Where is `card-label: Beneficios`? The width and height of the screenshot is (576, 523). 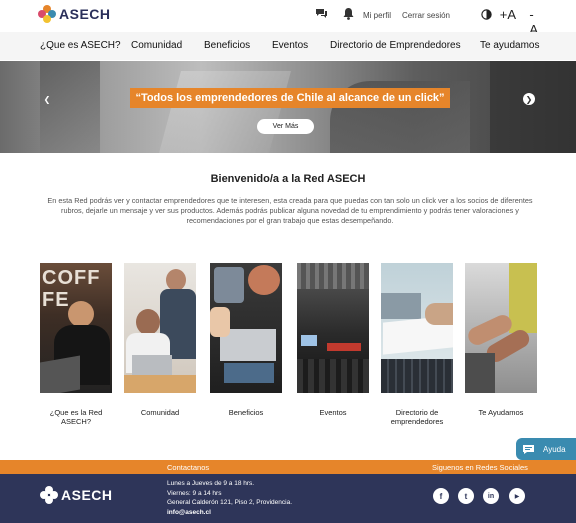
card-label: Beneficios is located at coordinates (246, 412).